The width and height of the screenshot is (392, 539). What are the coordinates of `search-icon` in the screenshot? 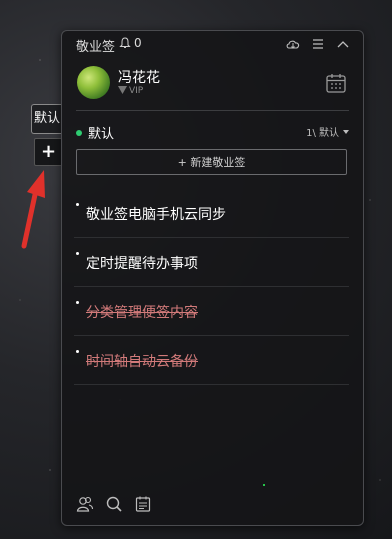 It's located at (114, 504).